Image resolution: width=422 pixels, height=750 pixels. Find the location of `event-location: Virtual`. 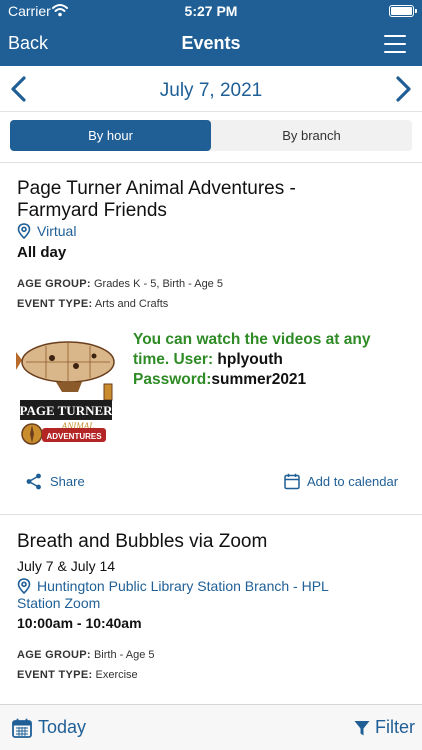

event-location: Virtual is located at coordinates (46, 231).